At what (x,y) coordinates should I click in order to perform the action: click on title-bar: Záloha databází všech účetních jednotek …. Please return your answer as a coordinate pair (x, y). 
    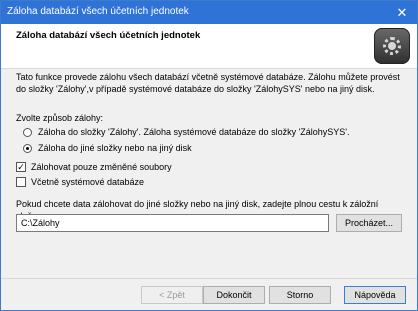
    Looking at the image, I should click on (209, 12).